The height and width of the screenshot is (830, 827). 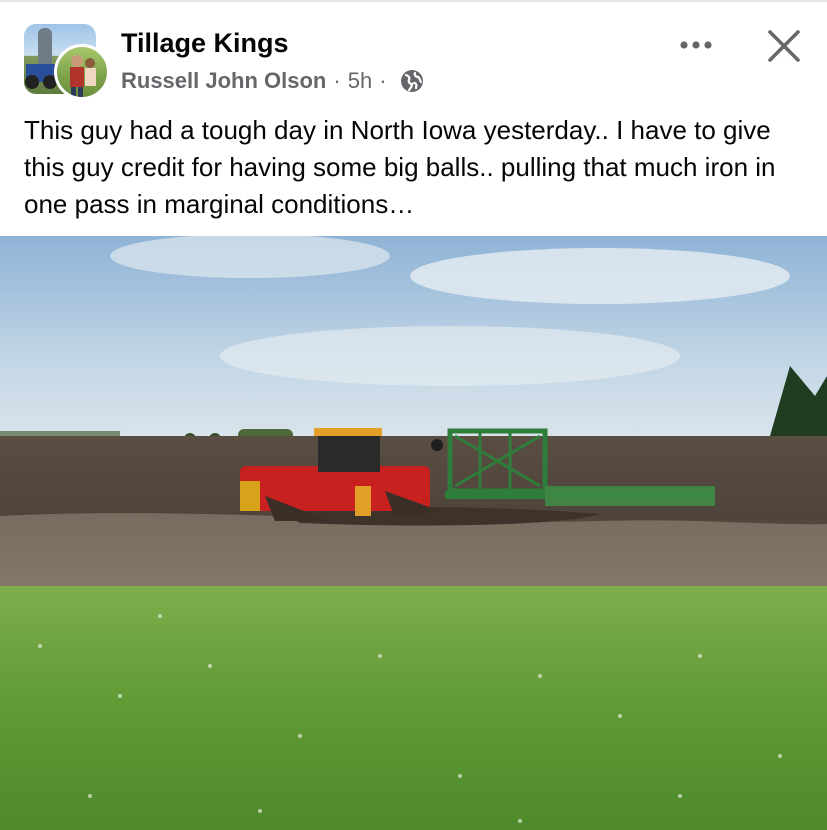 I want to click on globe-icon, so click(x=412, y=81).